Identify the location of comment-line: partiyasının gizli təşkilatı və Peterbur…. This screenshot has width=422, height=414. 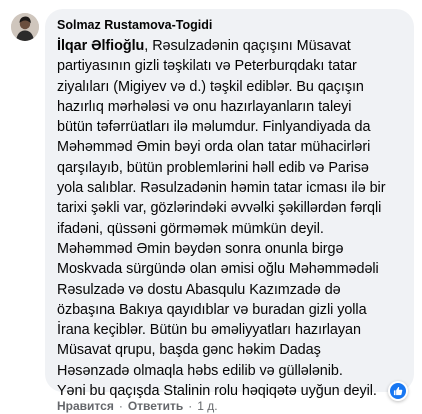
(207, 66).